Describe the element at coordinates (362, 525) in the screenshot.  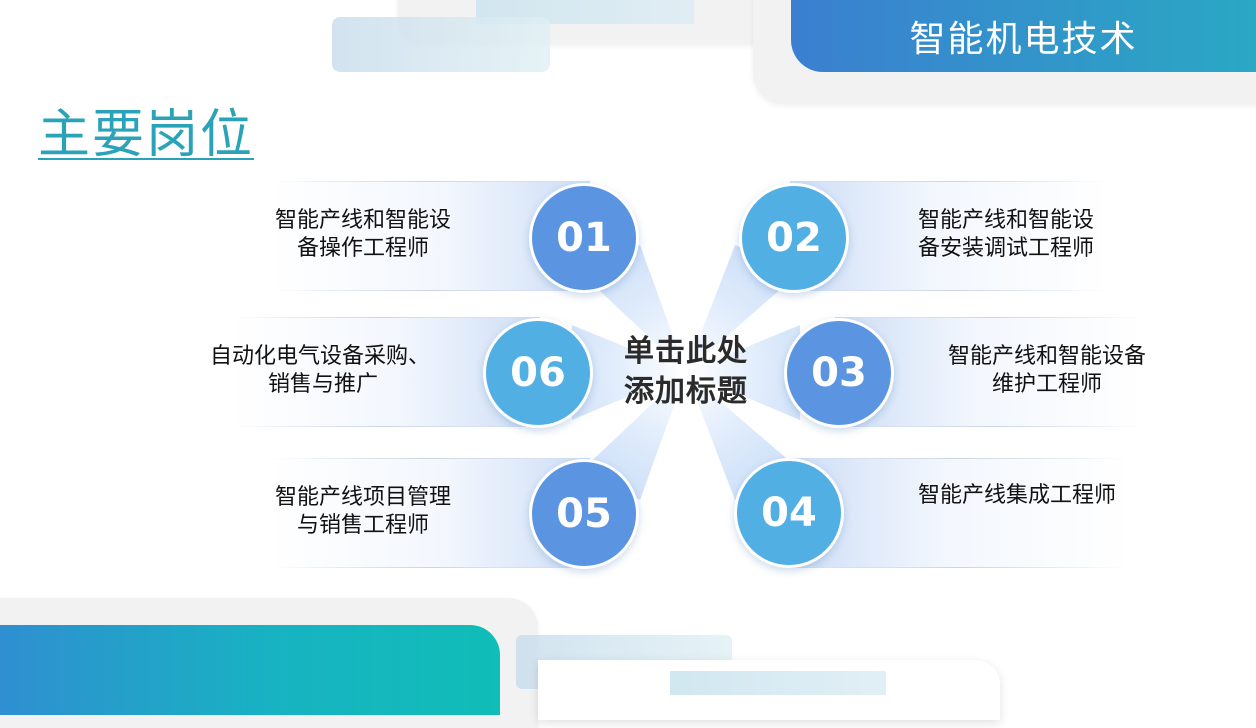
I see `item-05-line2: 与销售工程师` at that location.